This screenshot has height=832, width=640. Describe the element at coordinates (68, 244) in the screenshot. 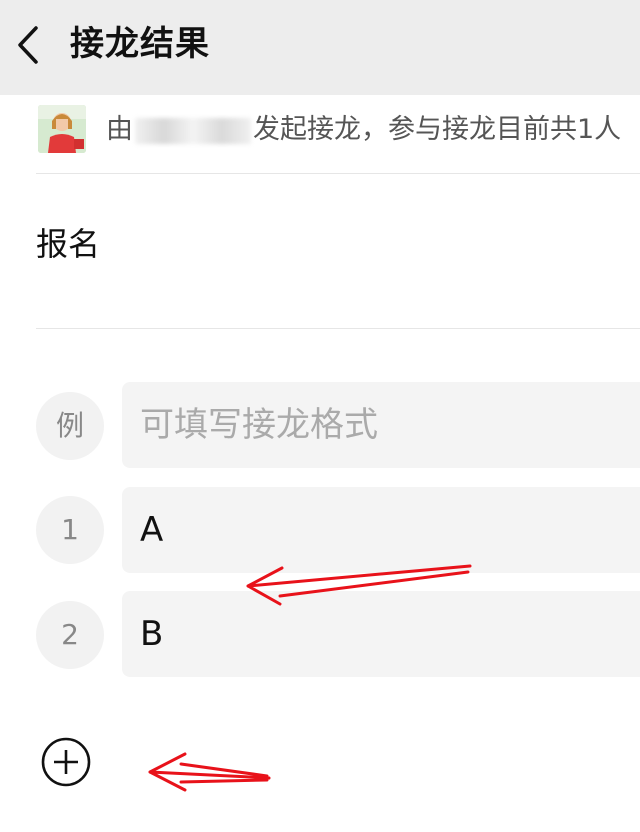

I see `section-title: 报名` at that location.